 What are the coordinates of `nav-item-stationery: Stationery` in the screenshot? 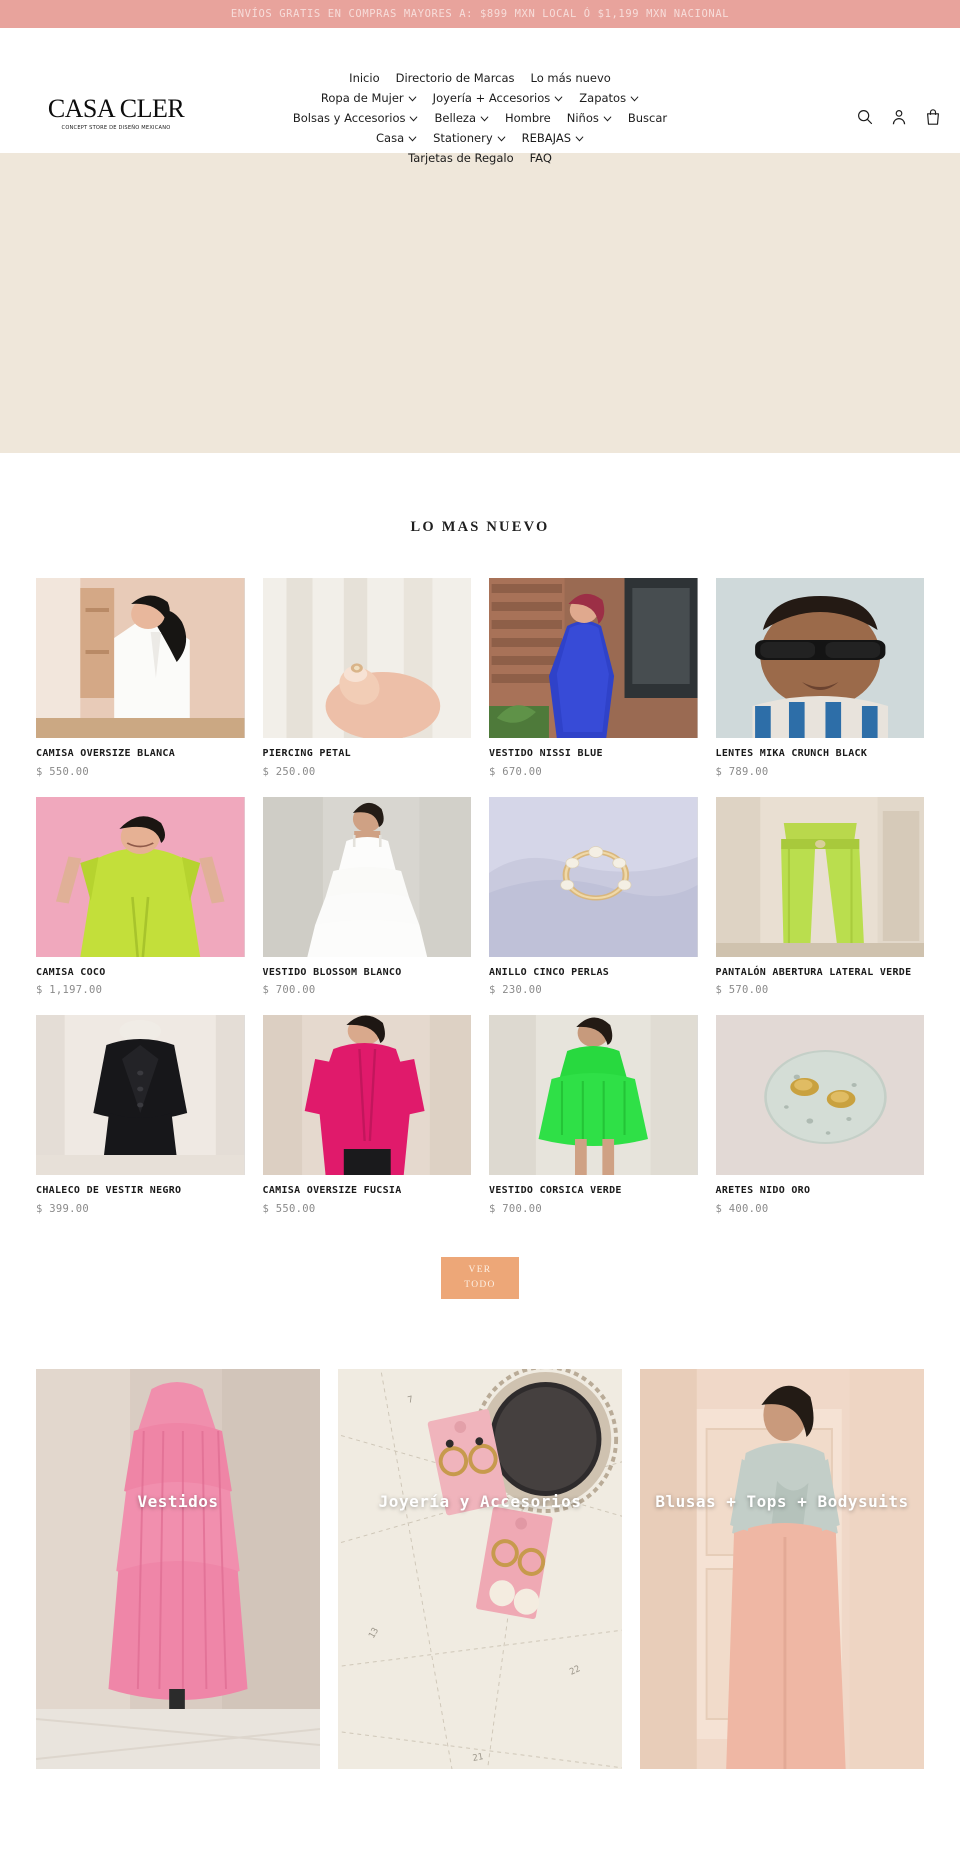 It's located at (469, 138).